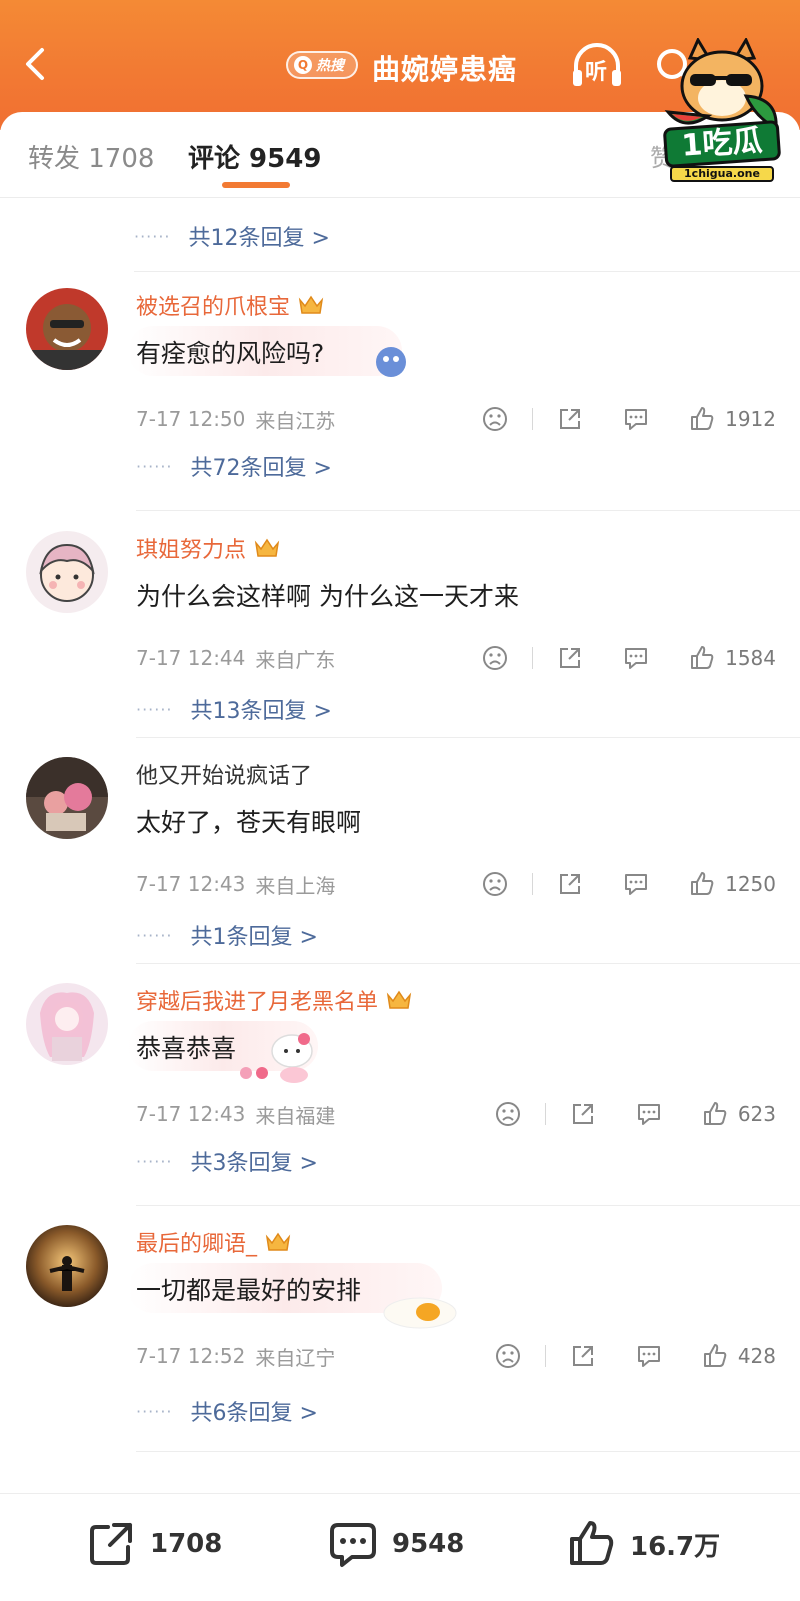 Image resolution: width=800 pixels, height=1601 pixels. Describe the element at coordinates (756, 1356) in the screenshot. I see `like-count: 428` at that location.